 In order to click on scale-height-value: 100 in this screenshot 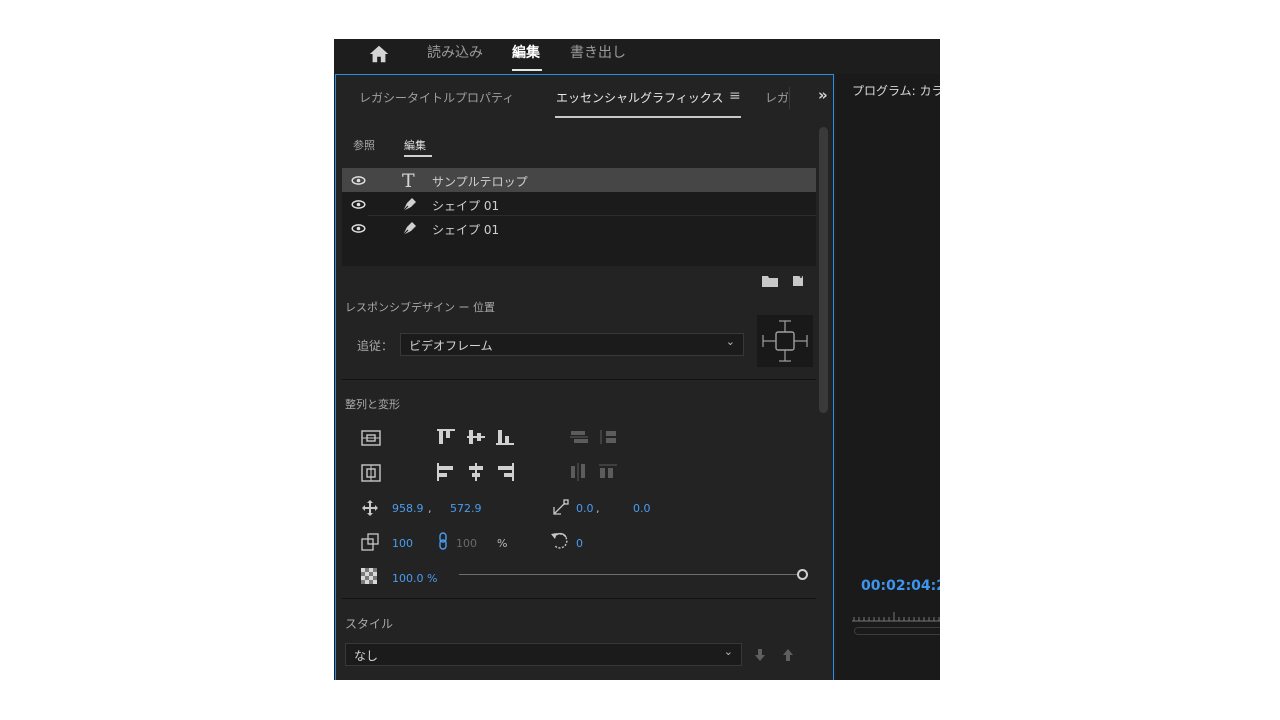, I will do `click(466, 543)`.